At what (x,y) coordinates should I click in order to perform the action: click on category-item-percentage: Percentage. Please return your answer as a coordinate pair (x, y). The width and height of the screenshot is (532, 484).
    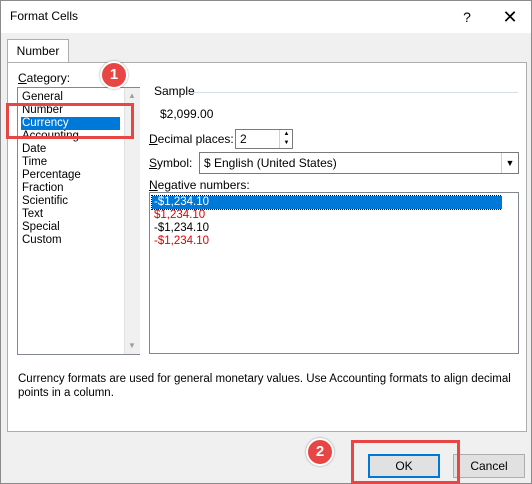
    Looking at the image, I should click on (70, 175).